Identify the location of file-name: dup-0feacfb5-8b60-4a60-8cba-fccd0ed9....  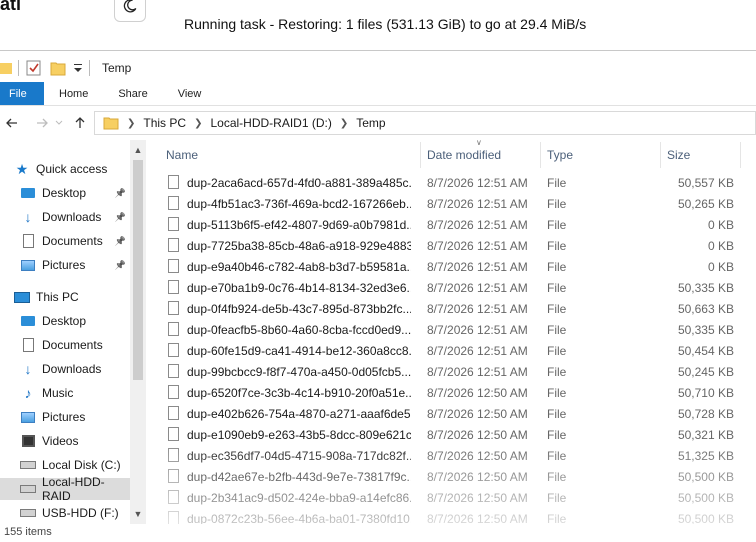
(299, 330).